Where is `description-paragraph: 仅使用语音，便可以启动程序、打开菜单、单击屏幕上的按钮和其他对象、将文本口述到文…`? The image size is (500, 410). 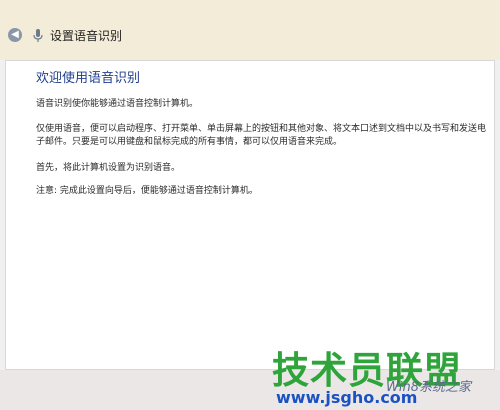 description-paragraph: 仅使用语音，便可以启动程序、打开菜单、单击屏幕上的按钮和其他对象、将文本口述到文… is located at coordinates (261, 135).